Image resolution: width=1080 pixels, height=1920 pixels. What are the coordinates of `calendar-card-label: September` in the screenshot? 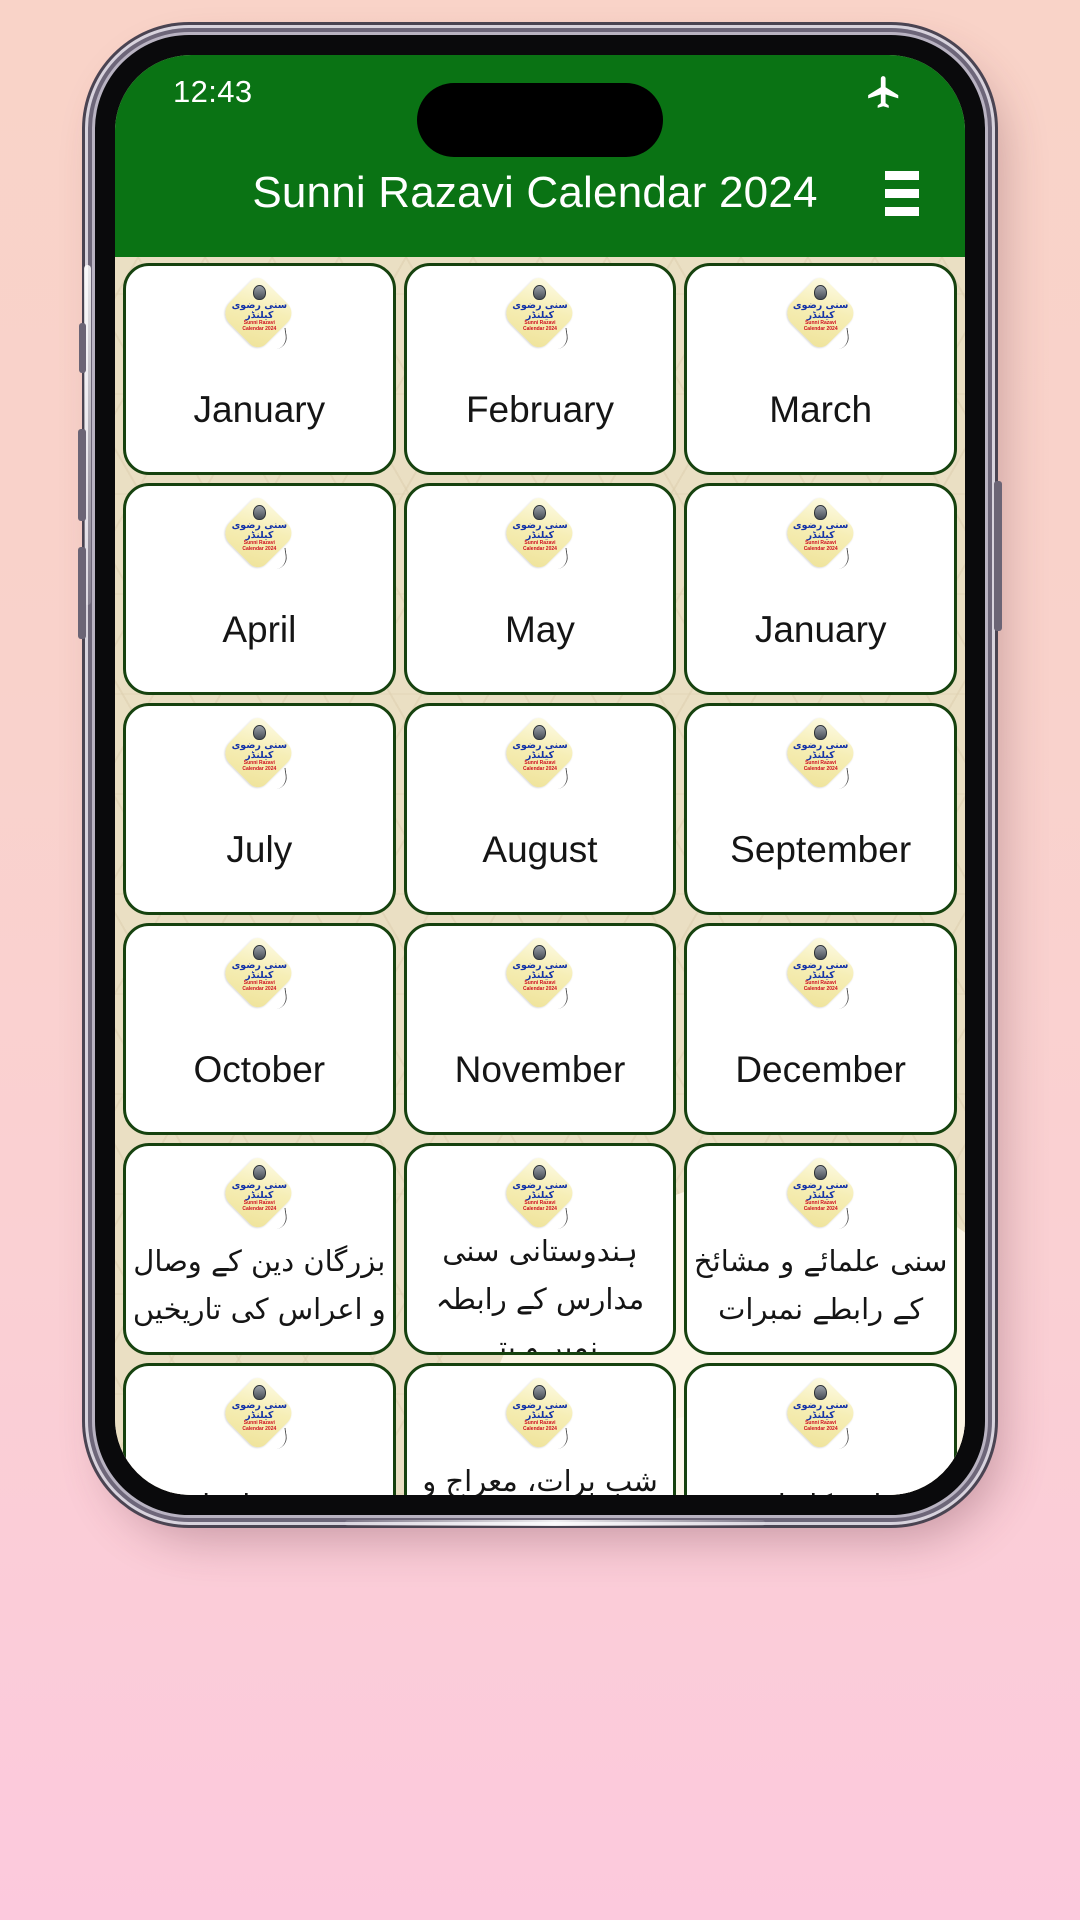 It's located at (821, 849).